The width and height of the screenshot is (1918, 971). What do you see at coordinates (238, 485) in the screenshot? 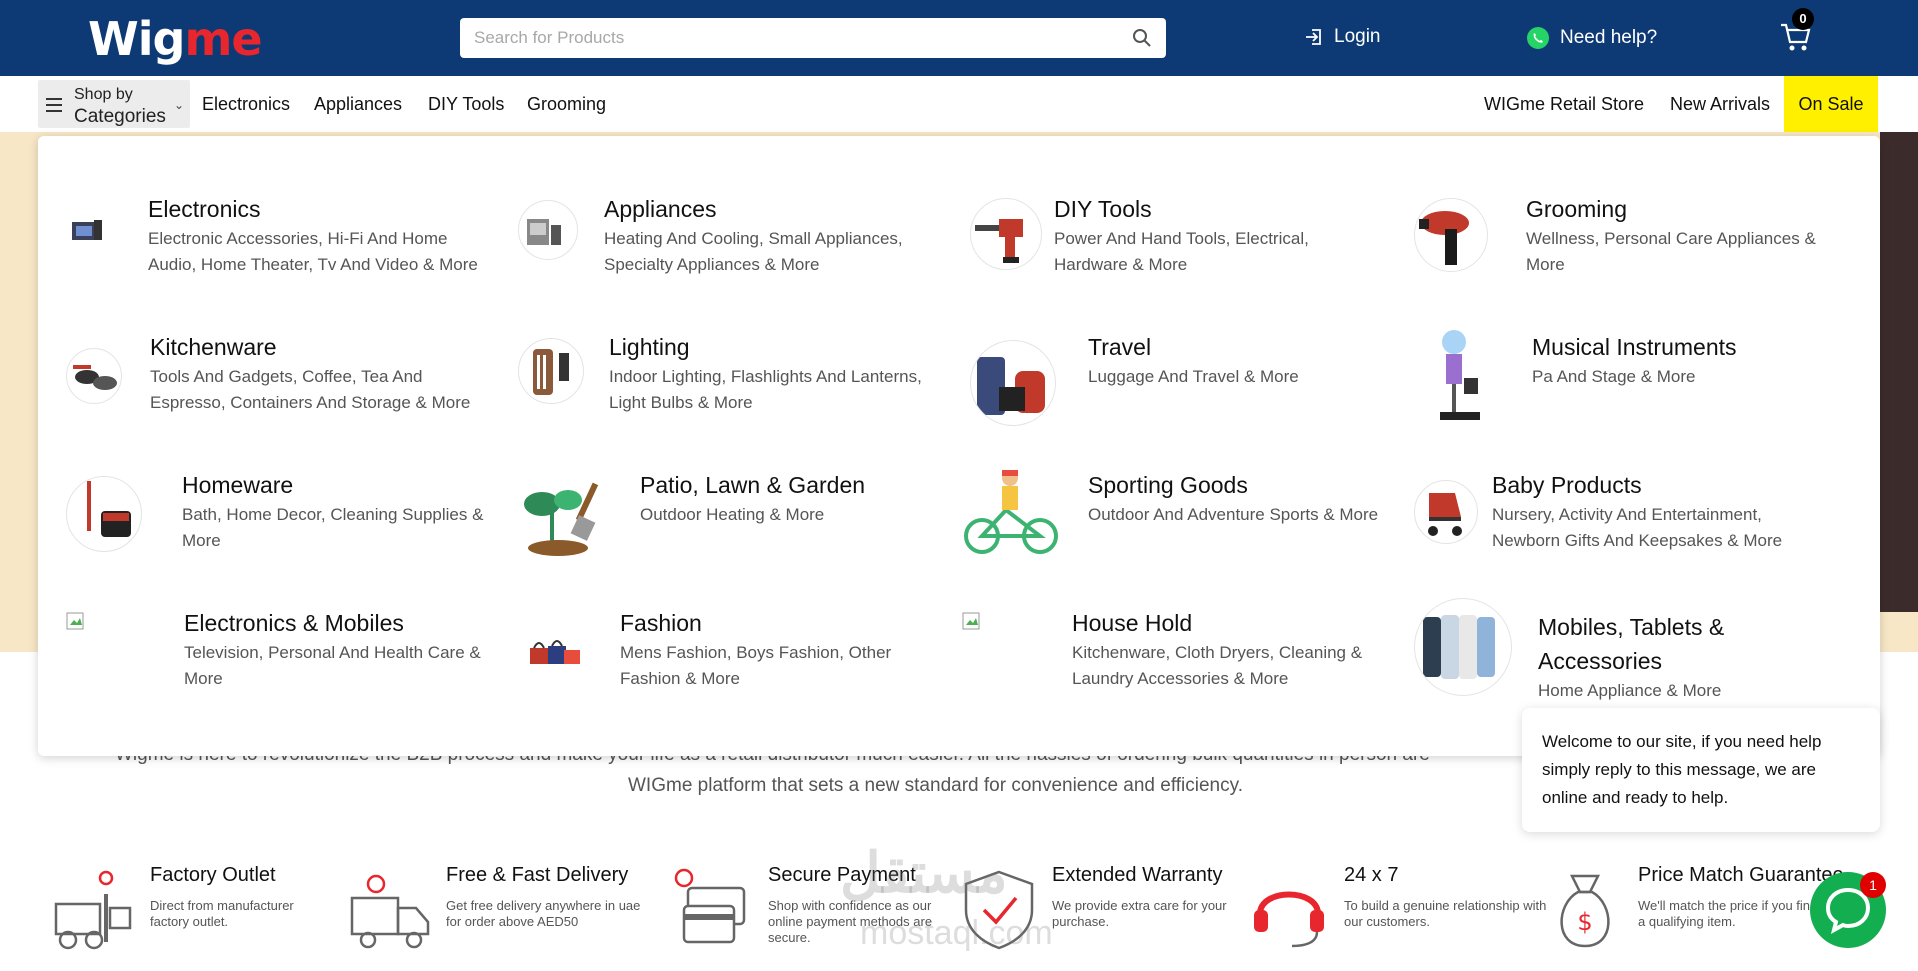
I see `category-title: Homeware` at bounding box center [238, 485].